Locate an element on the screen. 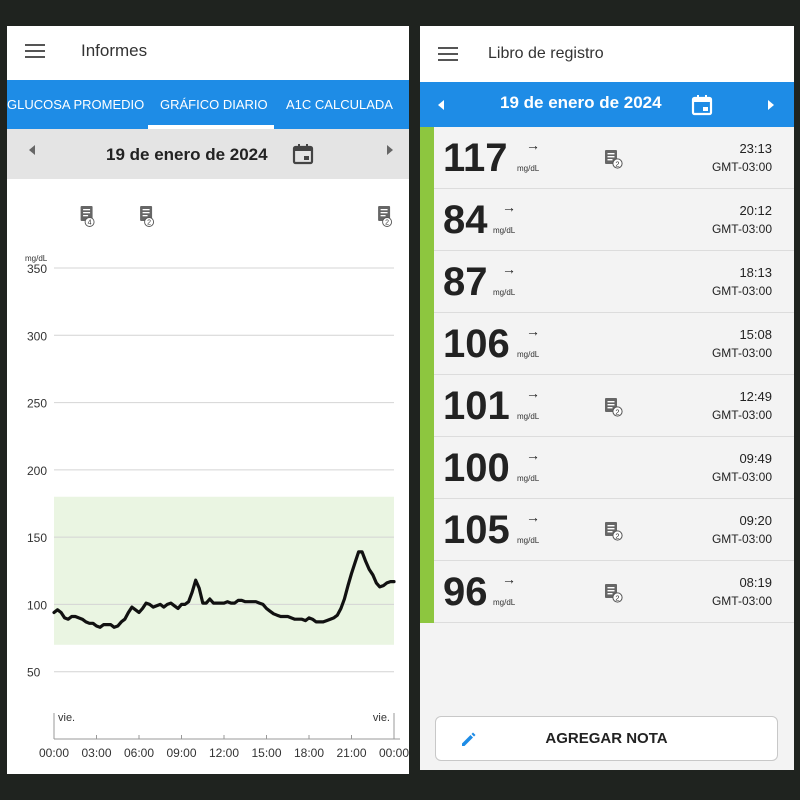 The image size is (800, 800). log-row: 84 → mg/dL 20:12 GMT-03:00 is located at coordinates (607, 220).